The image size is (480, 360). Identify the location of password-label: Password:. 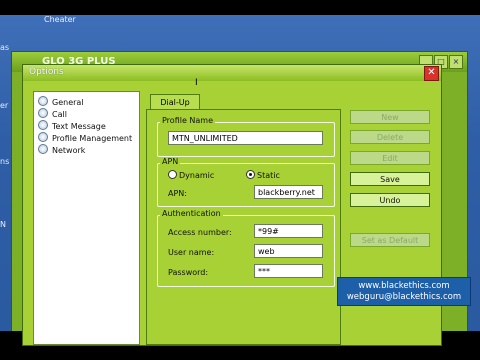
(188, 272).